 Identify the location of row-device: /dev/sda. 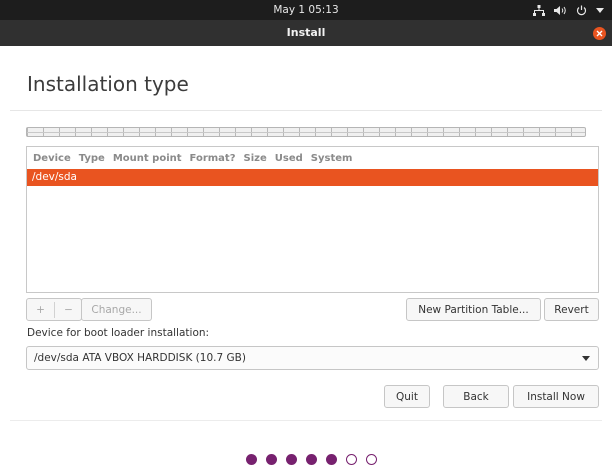
(54, 177).